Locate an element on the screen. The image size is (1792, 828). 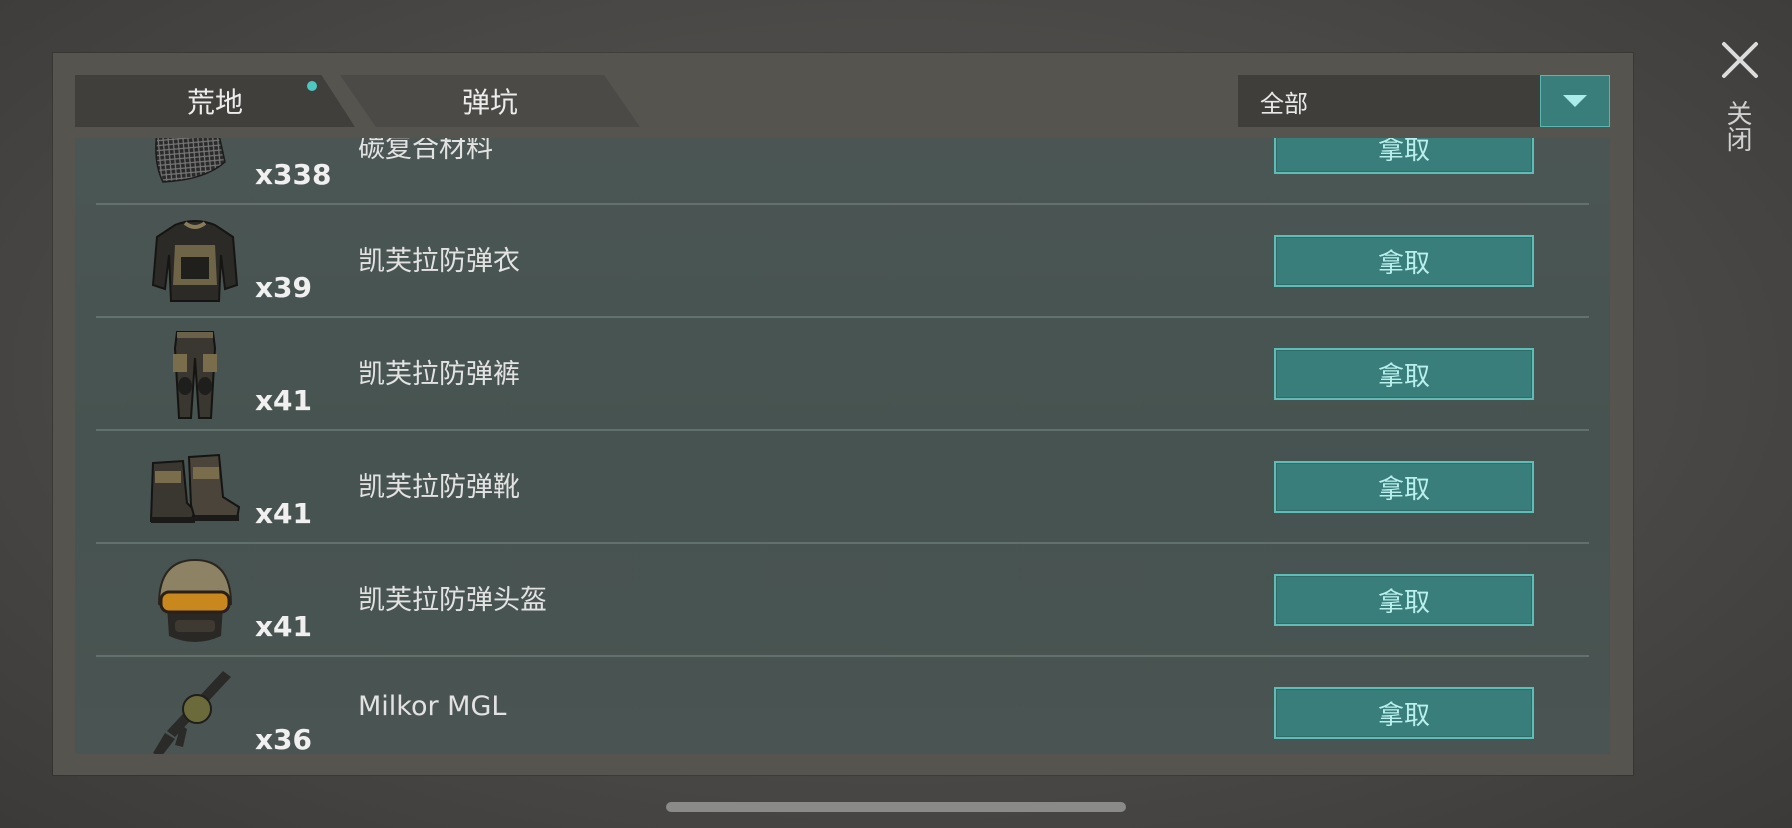
list-item: x41 凯芙拉防弹头盔 拿取 is located at coordinates (842, 600).